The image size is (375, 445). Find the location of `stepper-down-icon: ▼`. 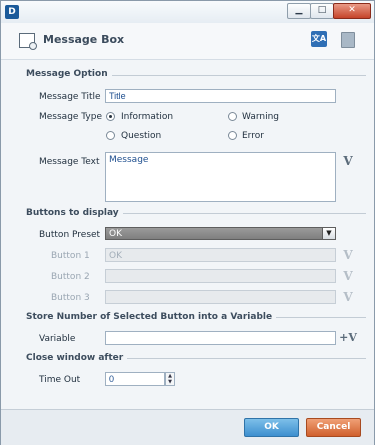

stepper-down-icon: ▼ is located at coordinates (170, 382).